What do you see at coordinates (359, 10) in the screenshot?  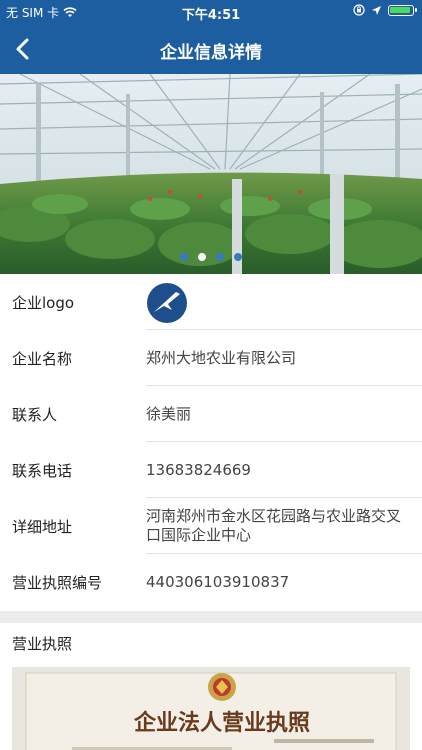 I see `orientation-lock-icon` at bounding box center [359, 10].